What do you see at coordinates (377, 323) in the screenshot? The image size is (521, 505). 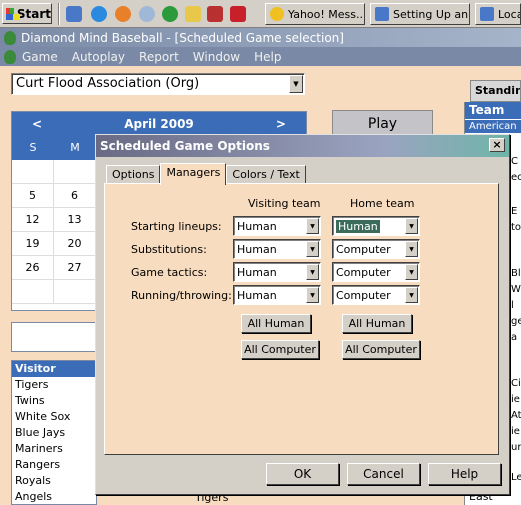 I see `home-all-human-button: All Human` at bounding box center [377, 323].